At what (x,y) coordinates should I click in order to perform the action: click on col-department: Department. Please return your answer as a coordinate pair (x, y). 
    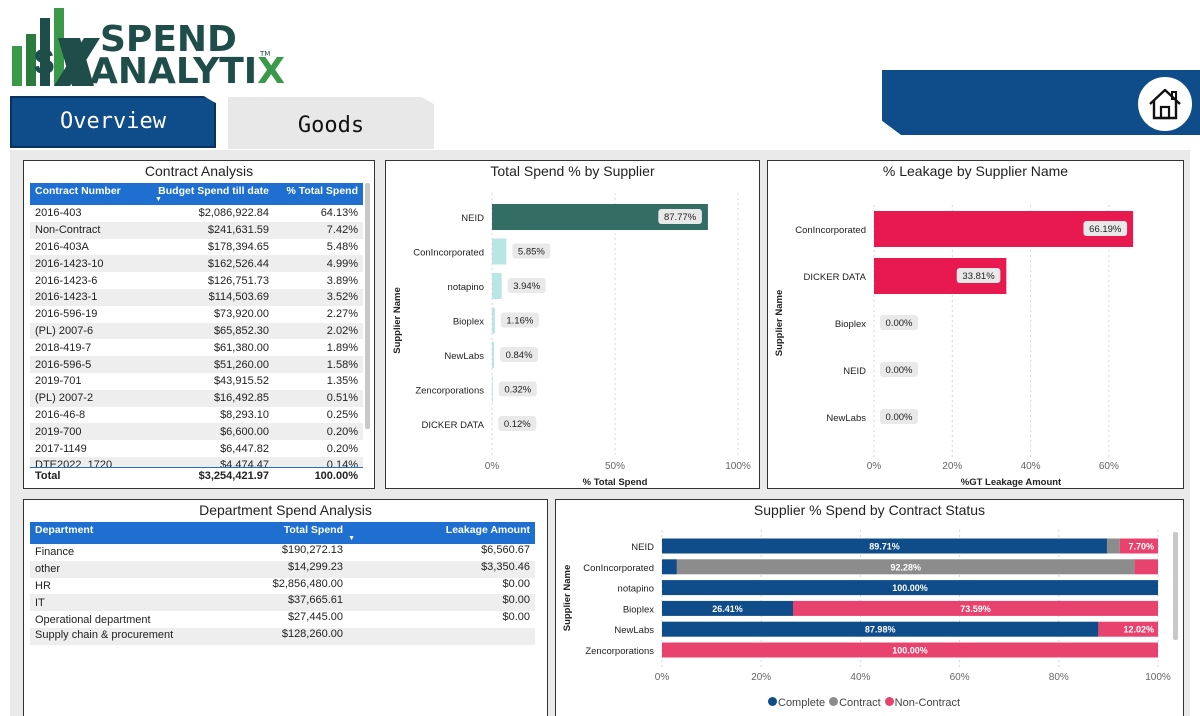
    Looking at the image, I should click on (105, 533).